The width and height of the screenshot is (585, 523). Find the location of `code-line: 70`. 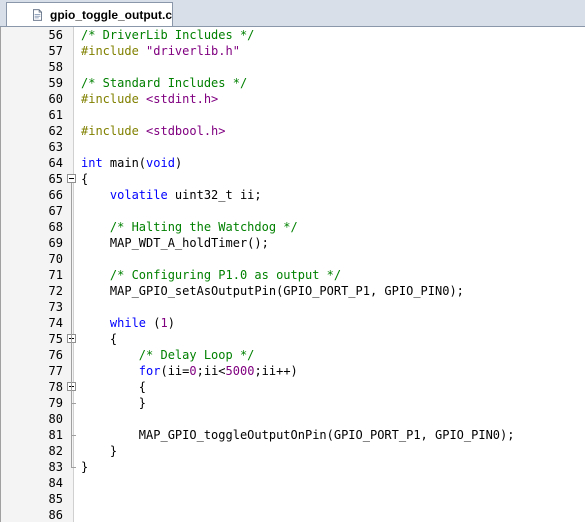

code-line: 70 is located at coordinates (292, 259).